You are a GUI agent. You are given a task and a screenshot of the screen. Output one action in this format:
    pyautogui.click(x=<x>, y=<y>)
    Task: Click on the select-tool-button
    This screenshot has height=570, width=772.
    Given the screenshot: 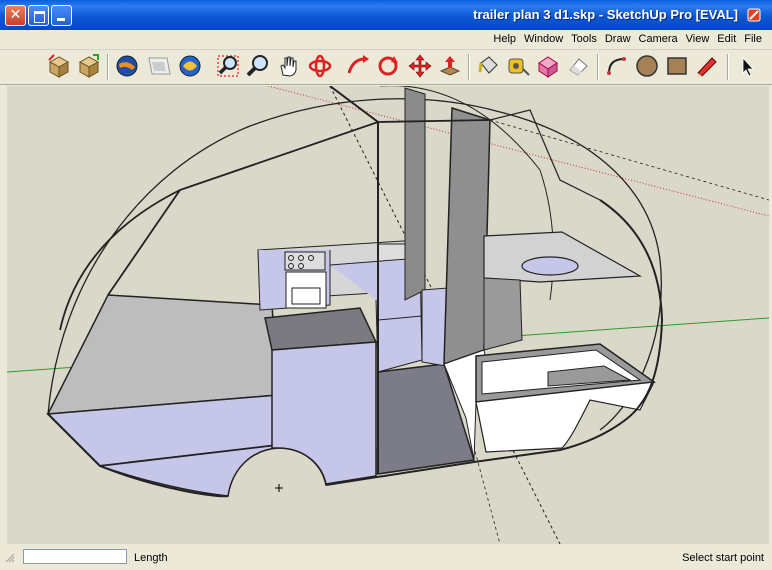 What is the action you would take?
    pyautogui.click(x=747, y=66)
    